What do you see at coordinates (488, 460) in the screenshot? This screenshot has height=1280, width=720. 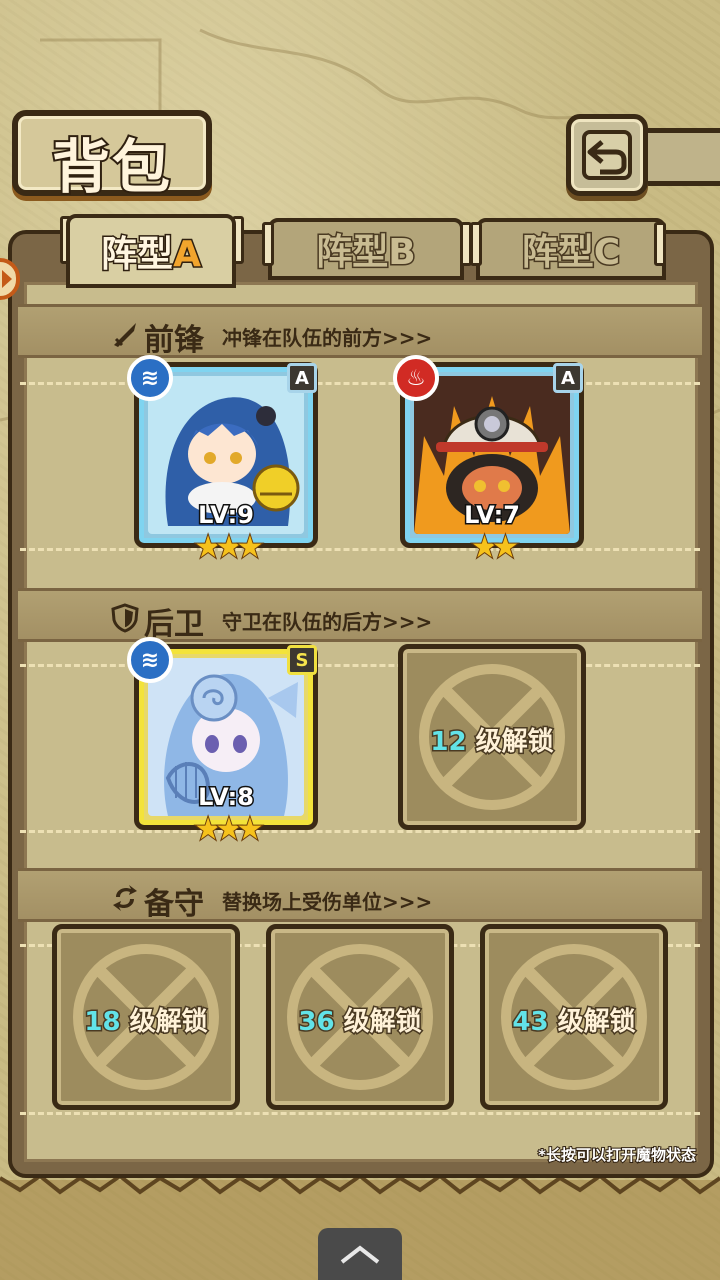 I see `unit-card: ♨ A LV:7 ★★` at bounding box center [488, 460].